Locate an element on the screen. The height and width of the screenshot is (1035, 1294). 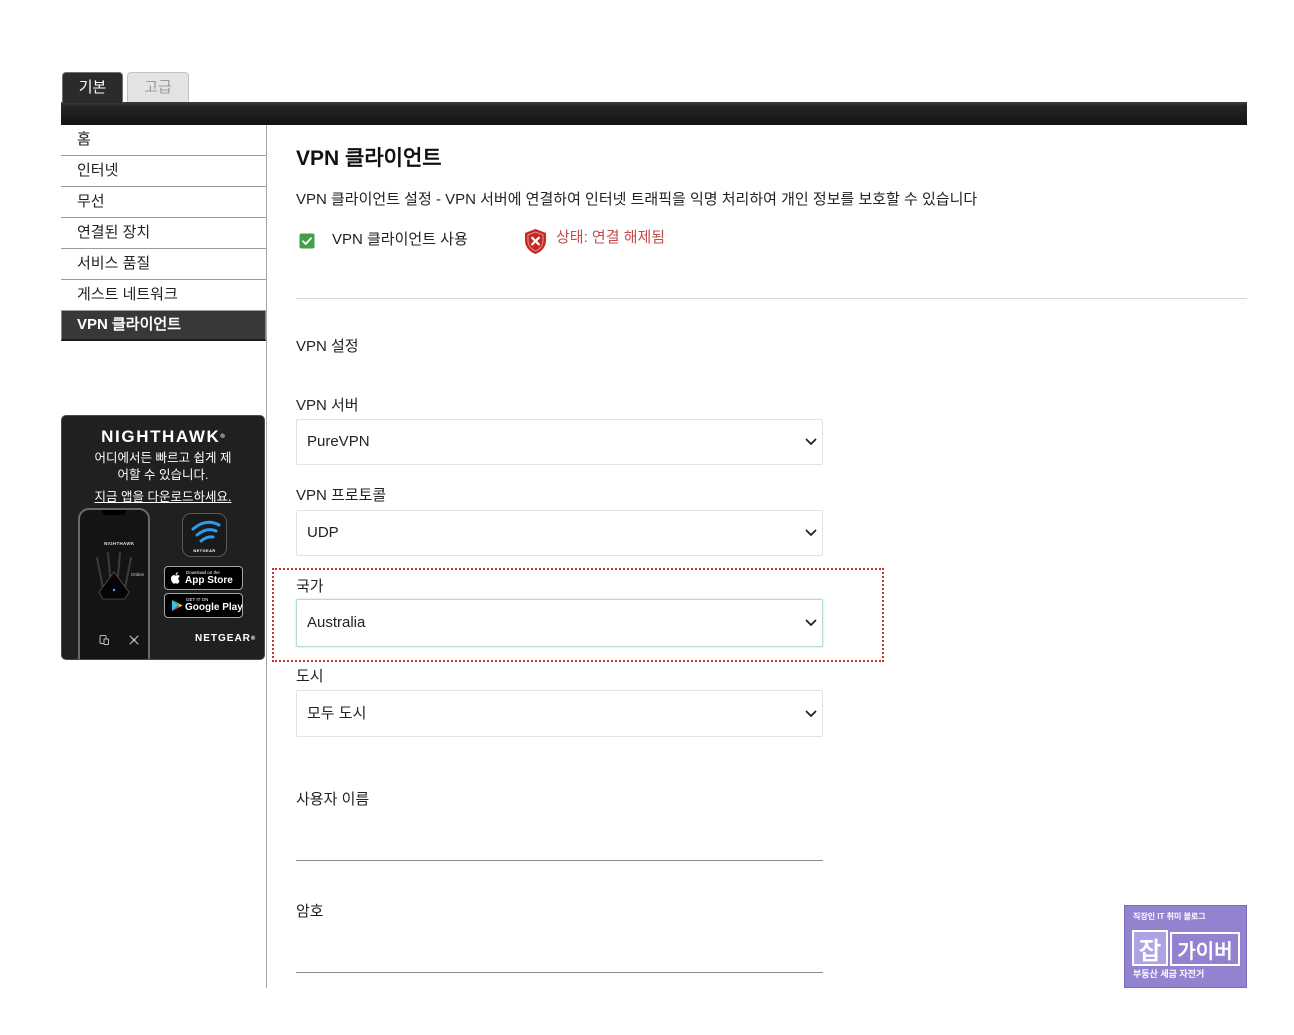
phone-mockup: NIGHTHAWK Online is located at coordinates (114, 583).